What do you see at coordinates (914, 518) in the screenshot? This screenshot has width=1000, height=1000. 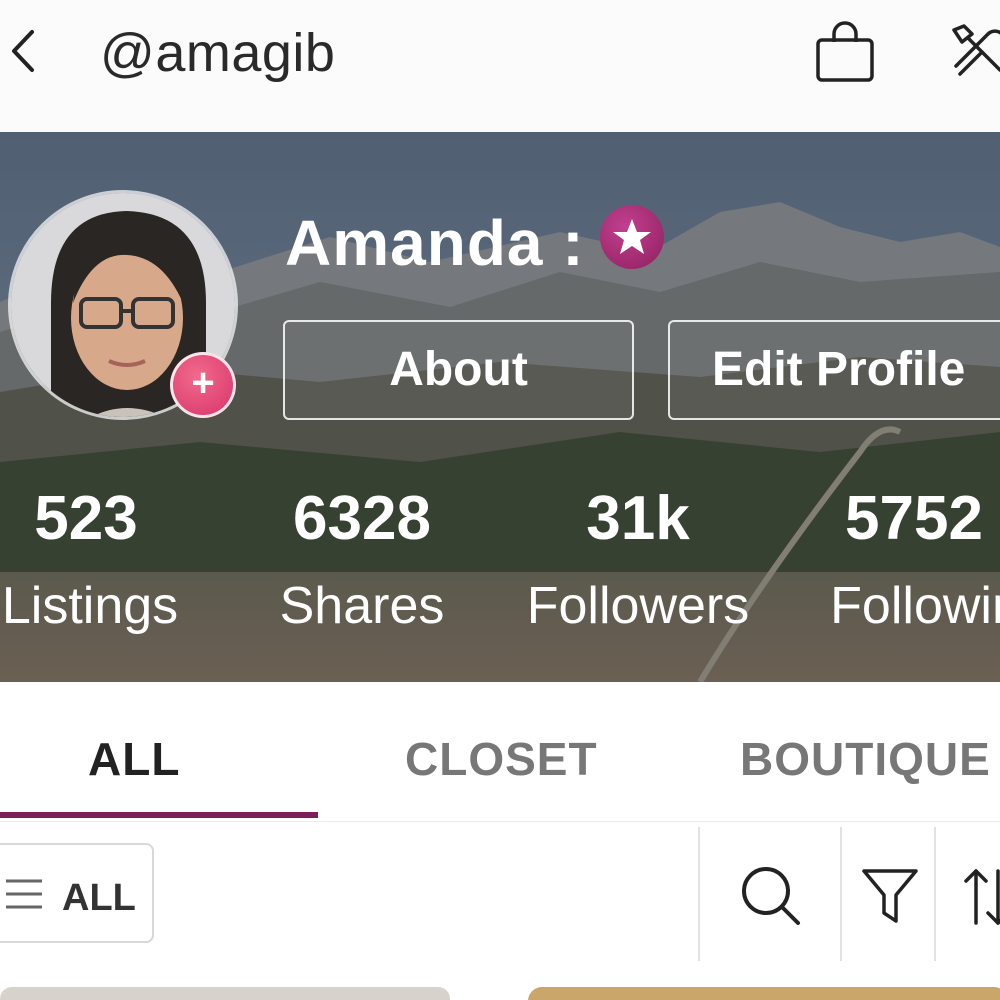 I see `stat-value: 5752` at bounding box center [914, 518].